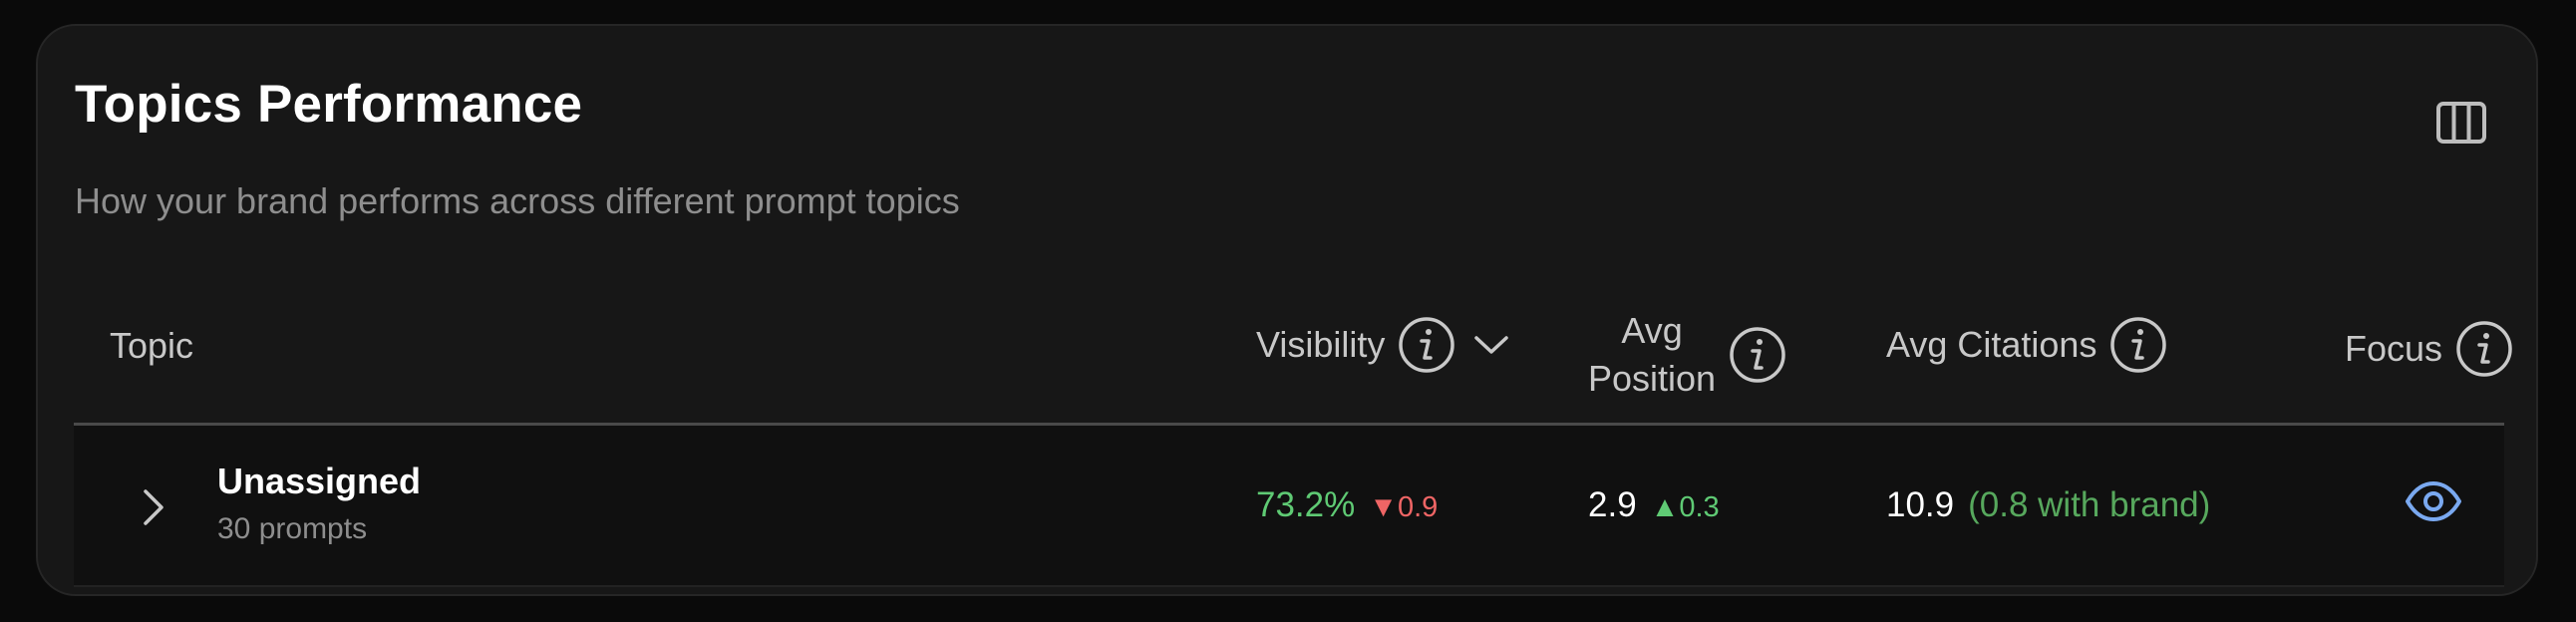 The height and width of the screenshot is (622, 2576). What do you see at coordinates (1612, 504) in the screenshot?
I see `avg-position-value: 2.9` at bounding box center [1612, 504].